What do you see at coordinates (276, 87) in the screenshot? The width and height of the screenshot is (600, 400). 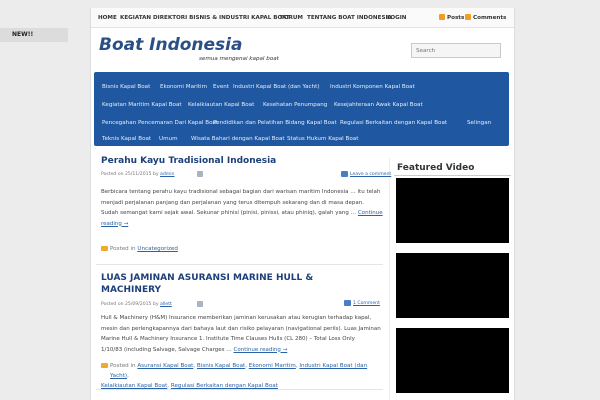 I see `category-link: Industri Kapal Boat (dan Yacht)` at bounding box center [276, 87].